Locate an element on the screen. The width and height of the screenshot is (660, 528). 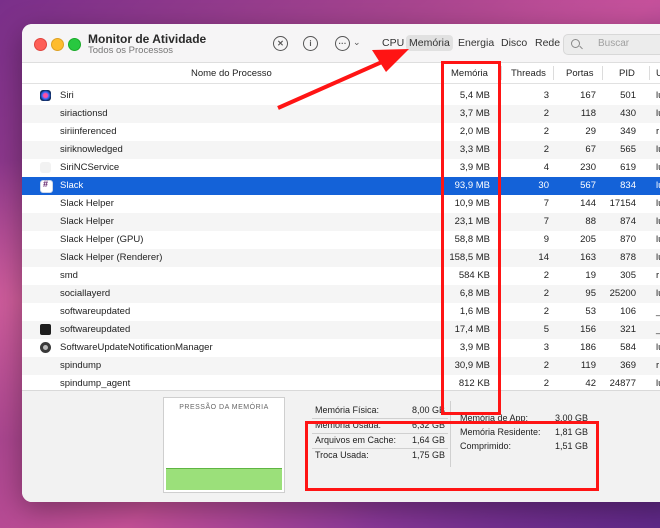
table-row: softwareupdated17,4 MB5156321_ is located at coordinates (341, 330).